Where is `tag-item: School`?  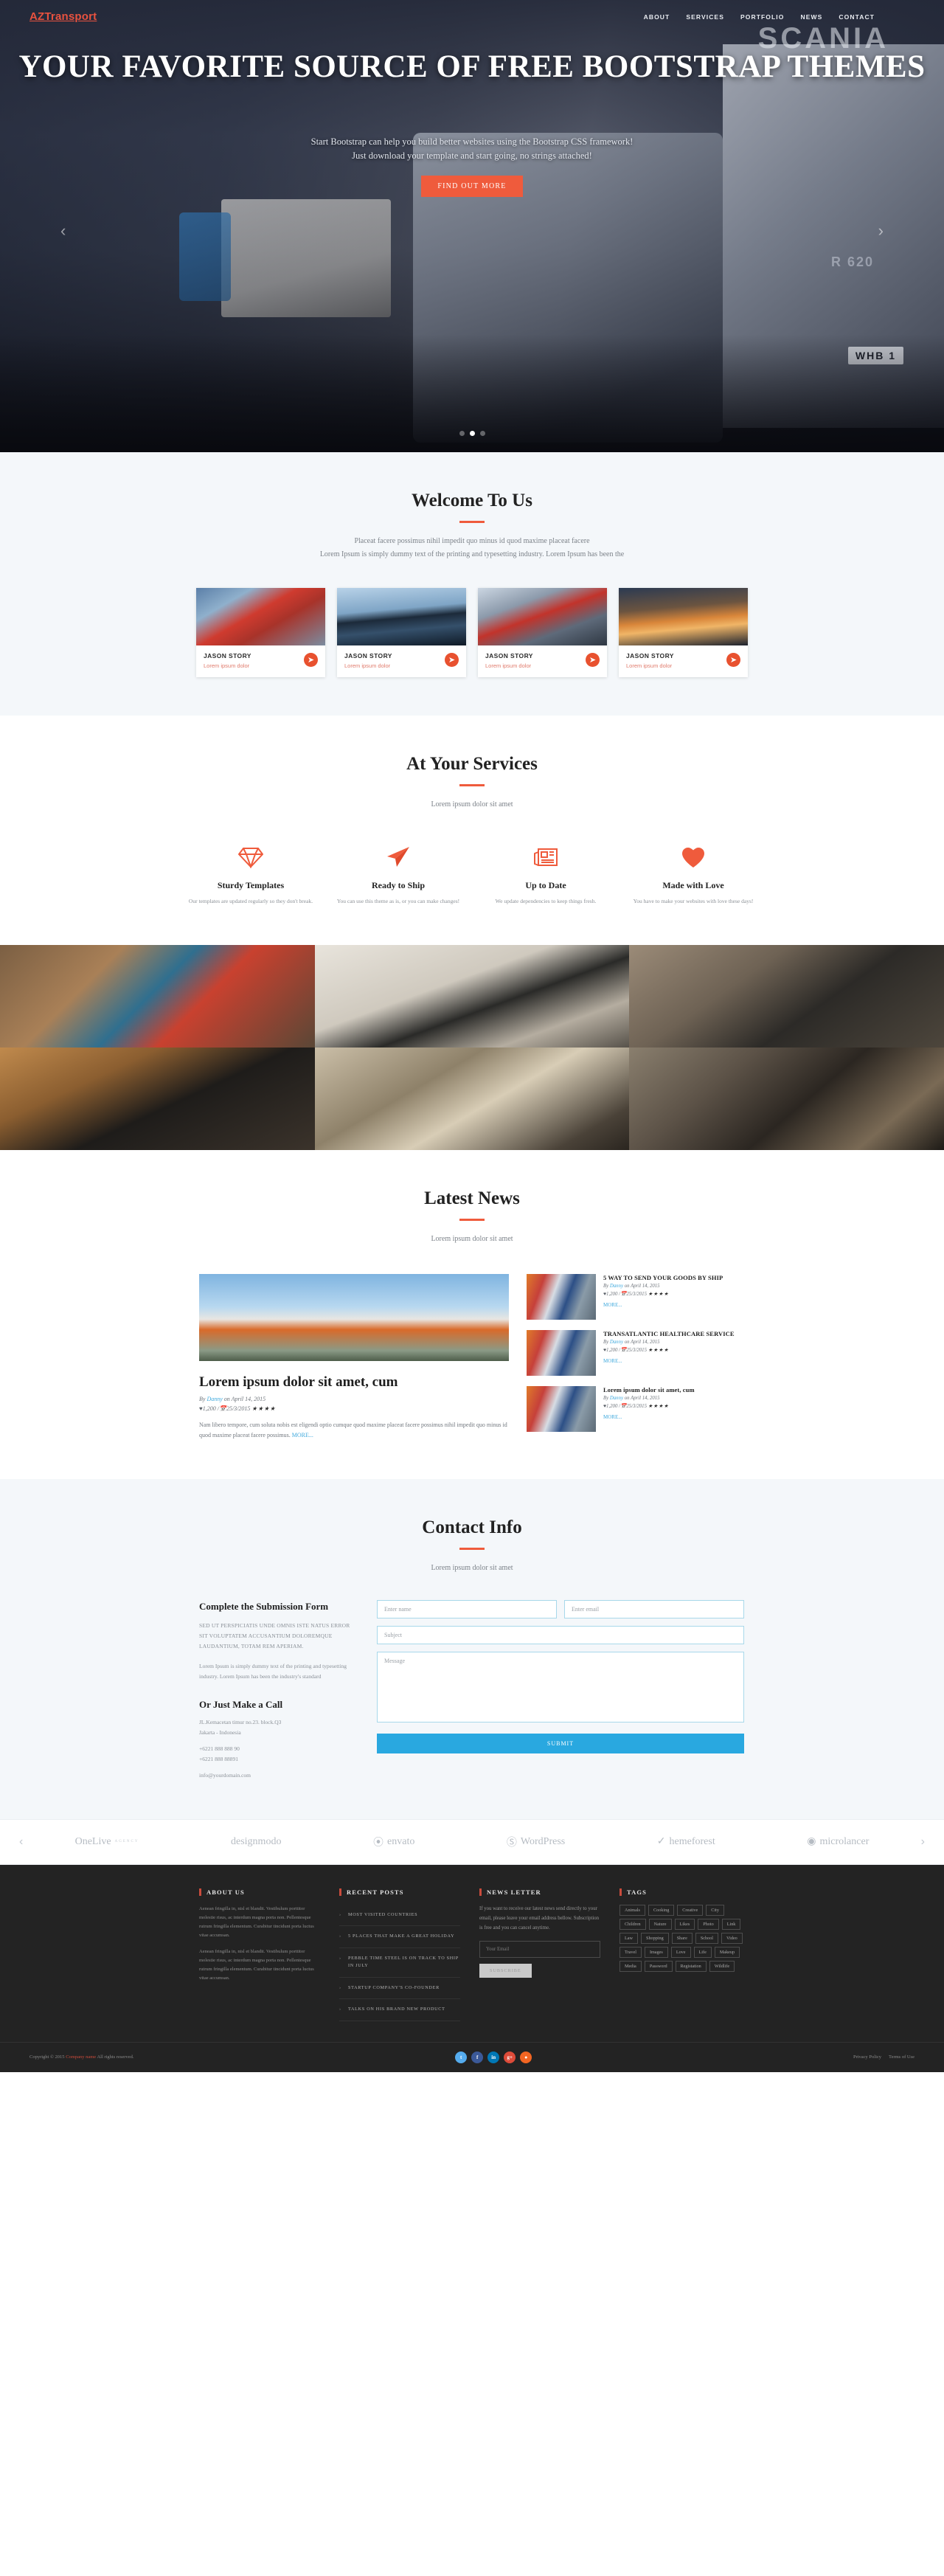 tag-item: School is located at coordinates (707, 1938).